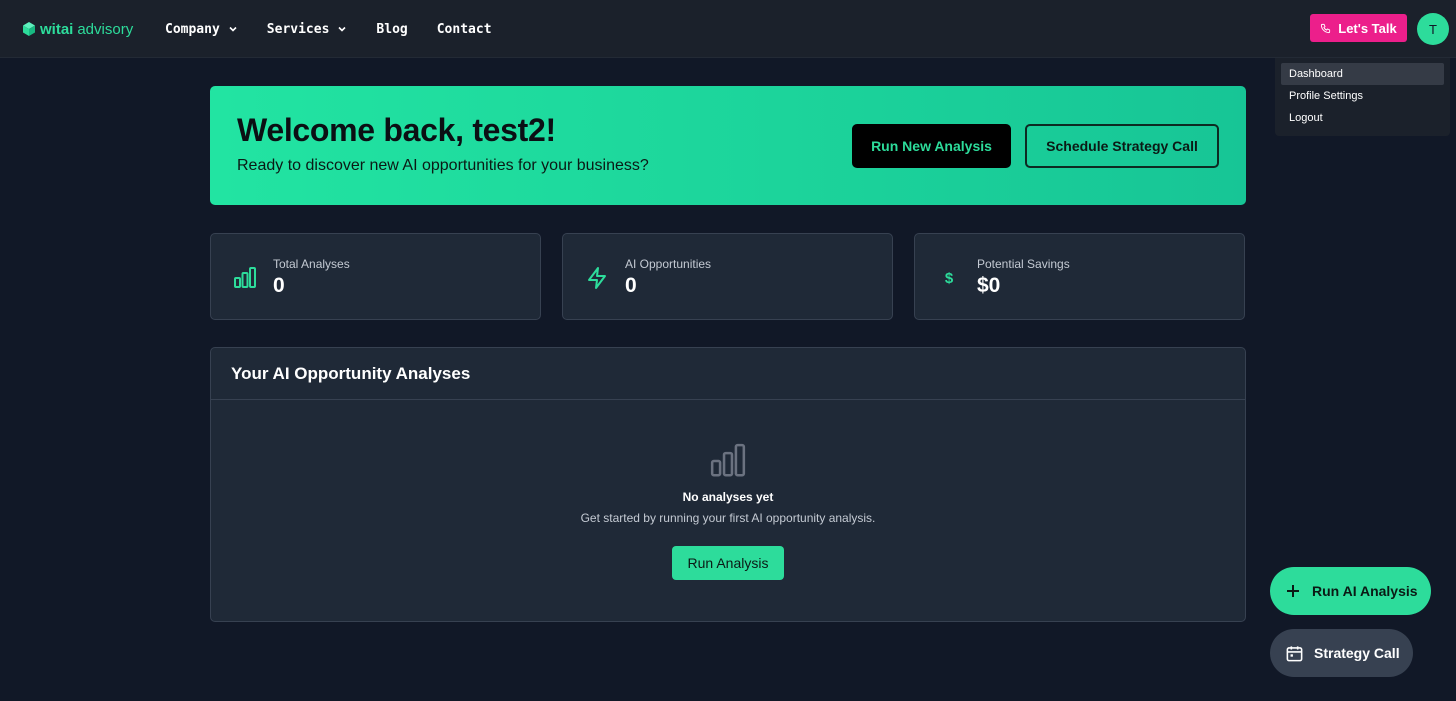  I want to click on analyses-panel-title: Your AI Opportunity Analyses, so click(351, 373).